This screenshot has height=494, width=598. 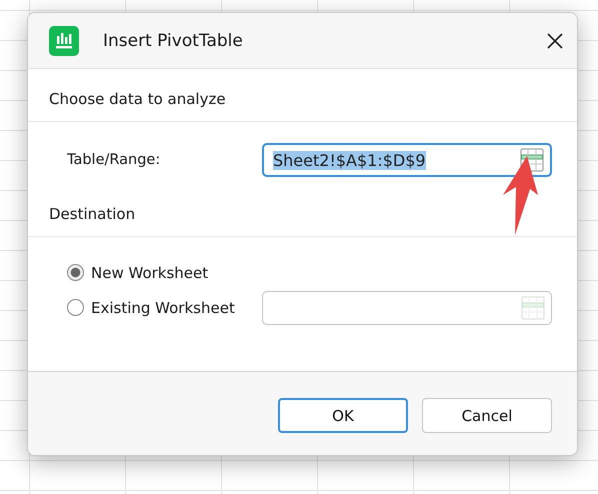 I want to click on chart-icon, so click(x=64, y=41).